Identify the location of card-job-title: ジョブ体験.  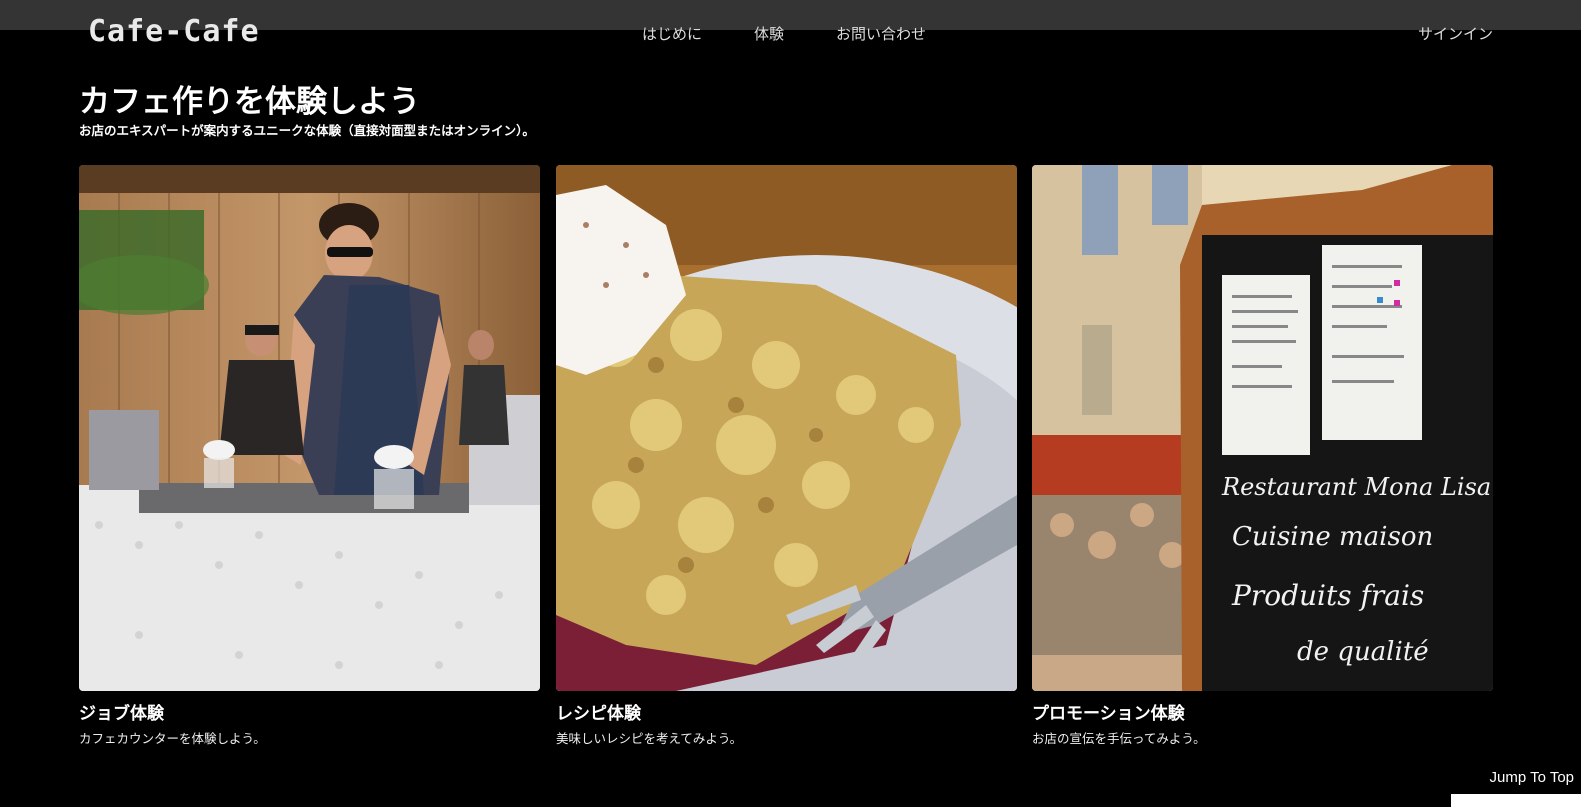
(309, 711).